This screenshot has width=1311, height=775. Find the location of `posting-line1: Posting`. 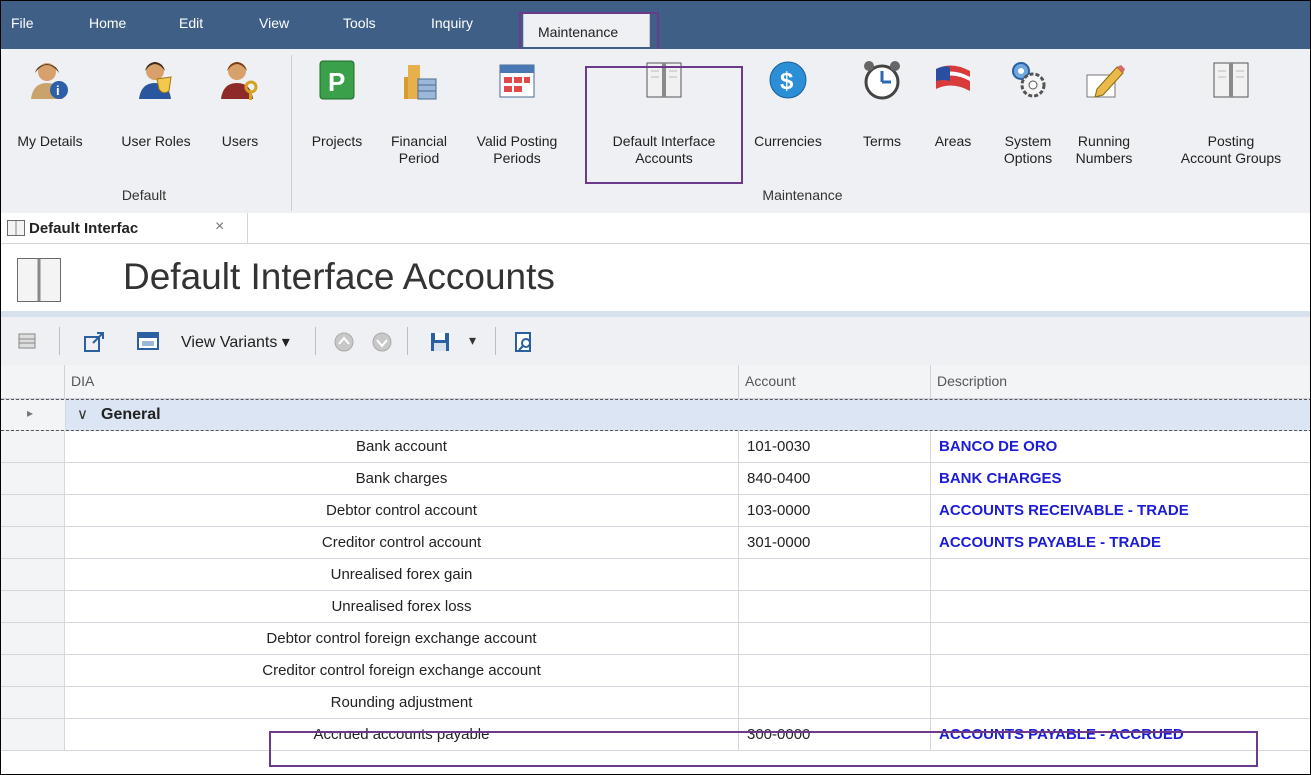

posting-line1: Posting is located at coordinates (1231, 141).